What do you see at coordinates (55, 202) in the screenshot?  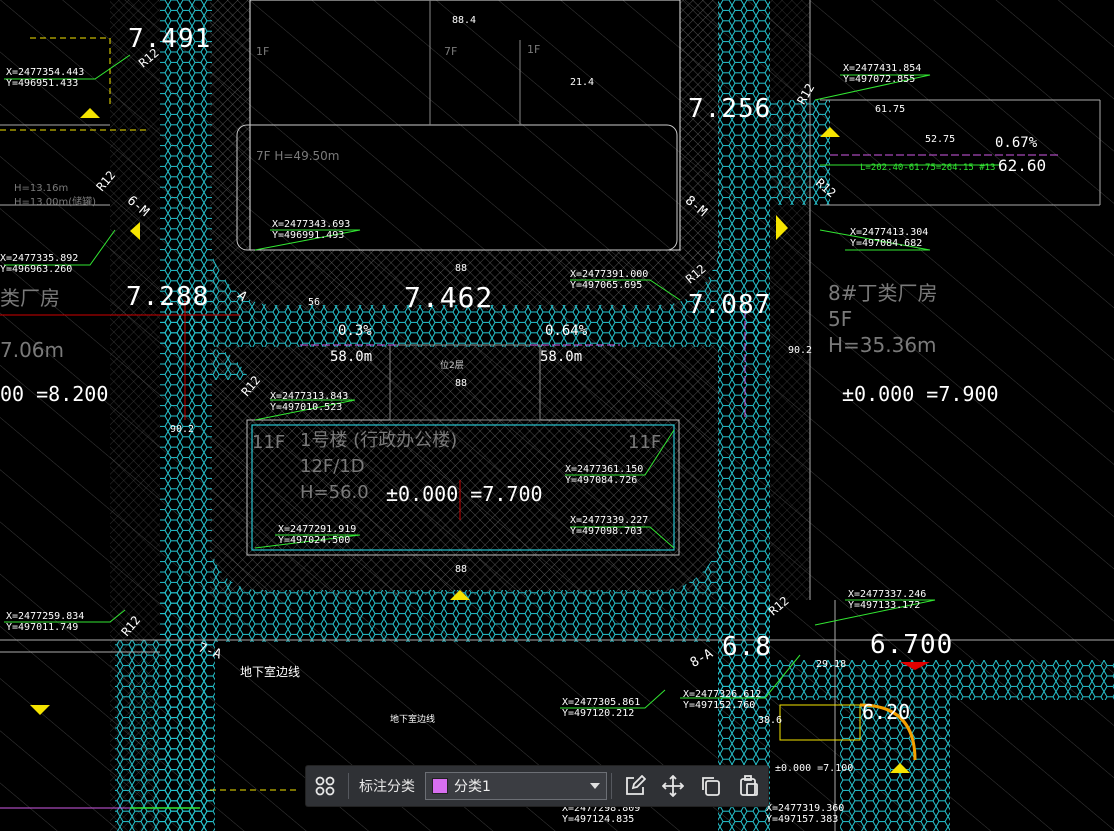 I see `building-height: H=13.00m(储罐)` at bounding box center [55, 202].